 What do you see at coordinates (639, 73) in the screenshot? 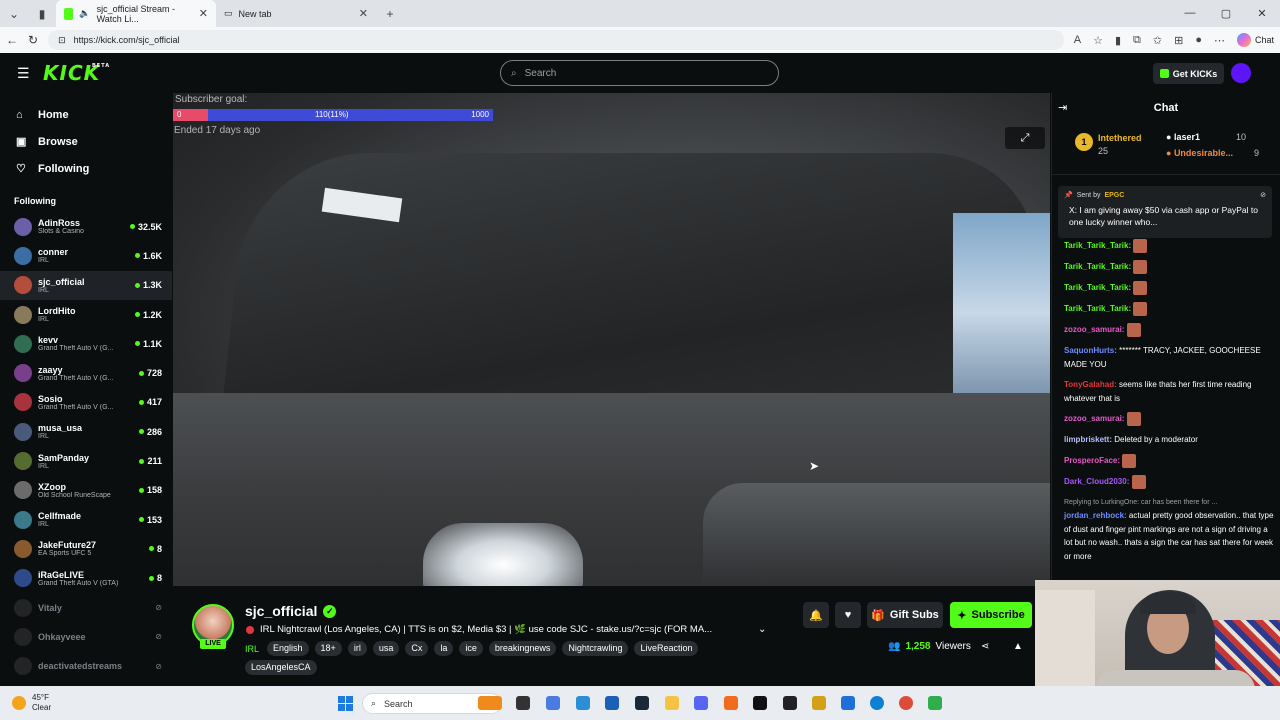
I see `search-input: ⌕ Search` at bounding box center [639, 73].